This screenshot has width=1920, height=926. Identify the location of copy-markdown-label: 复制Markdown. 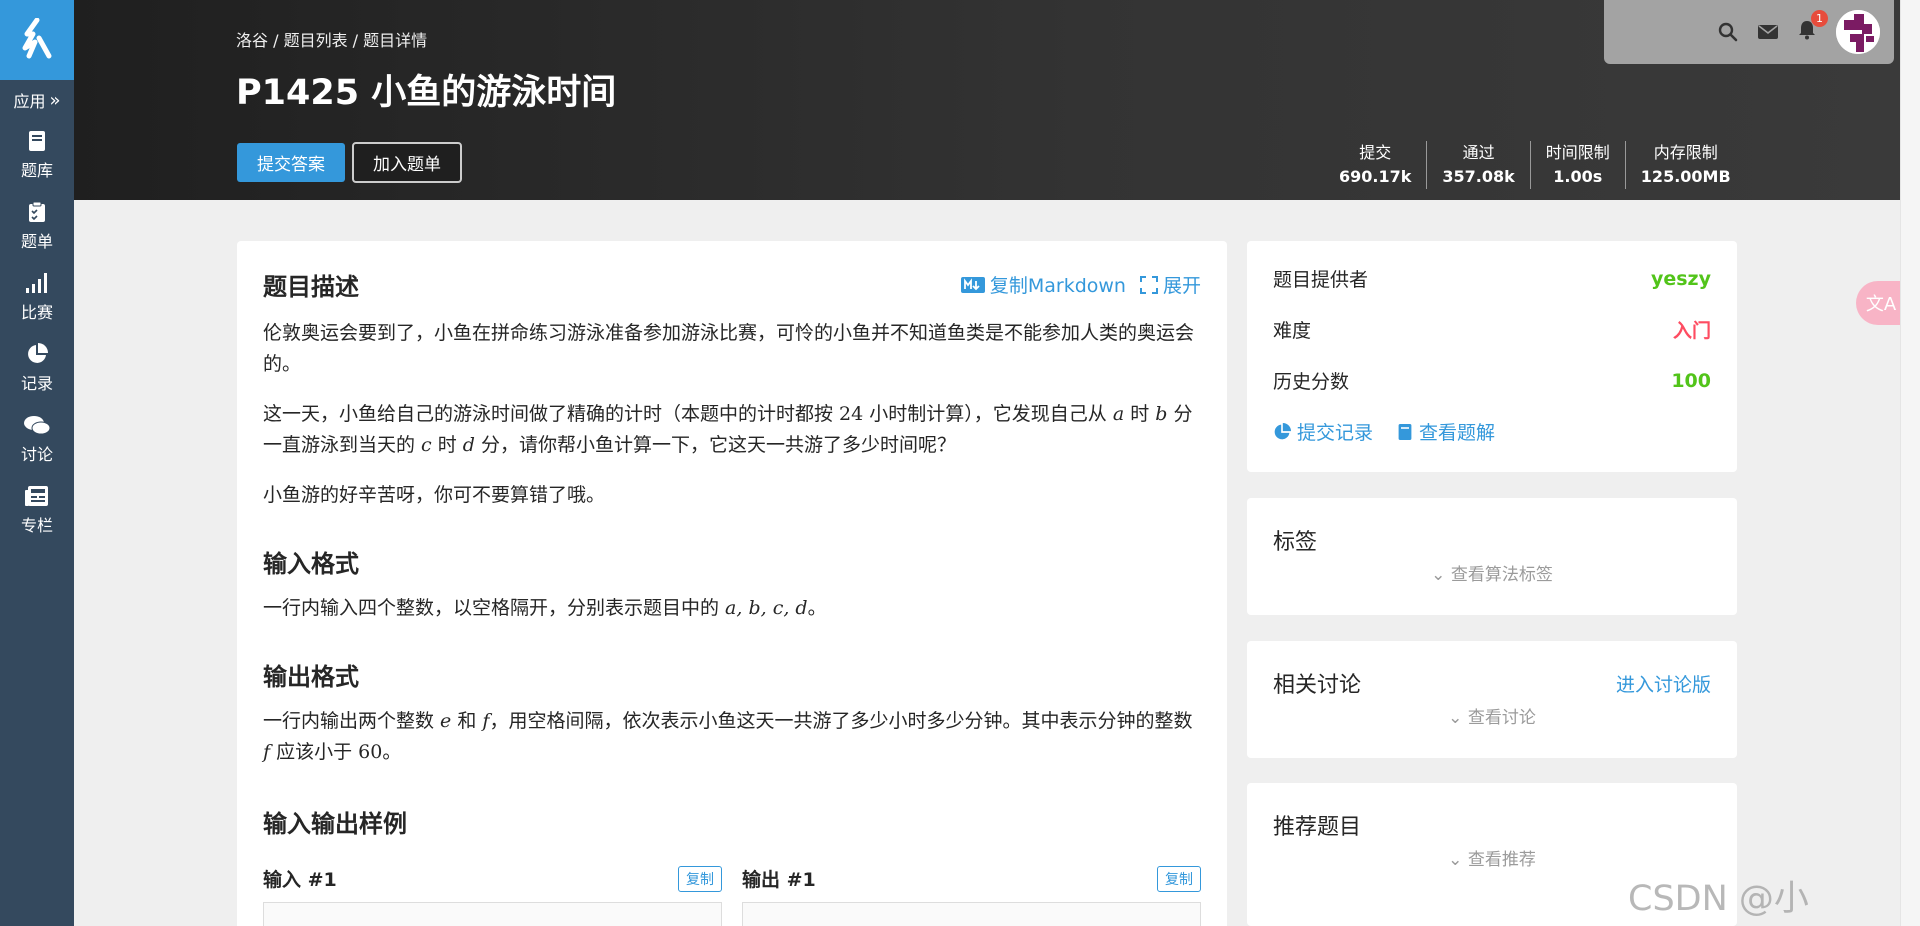
(1057, 286).